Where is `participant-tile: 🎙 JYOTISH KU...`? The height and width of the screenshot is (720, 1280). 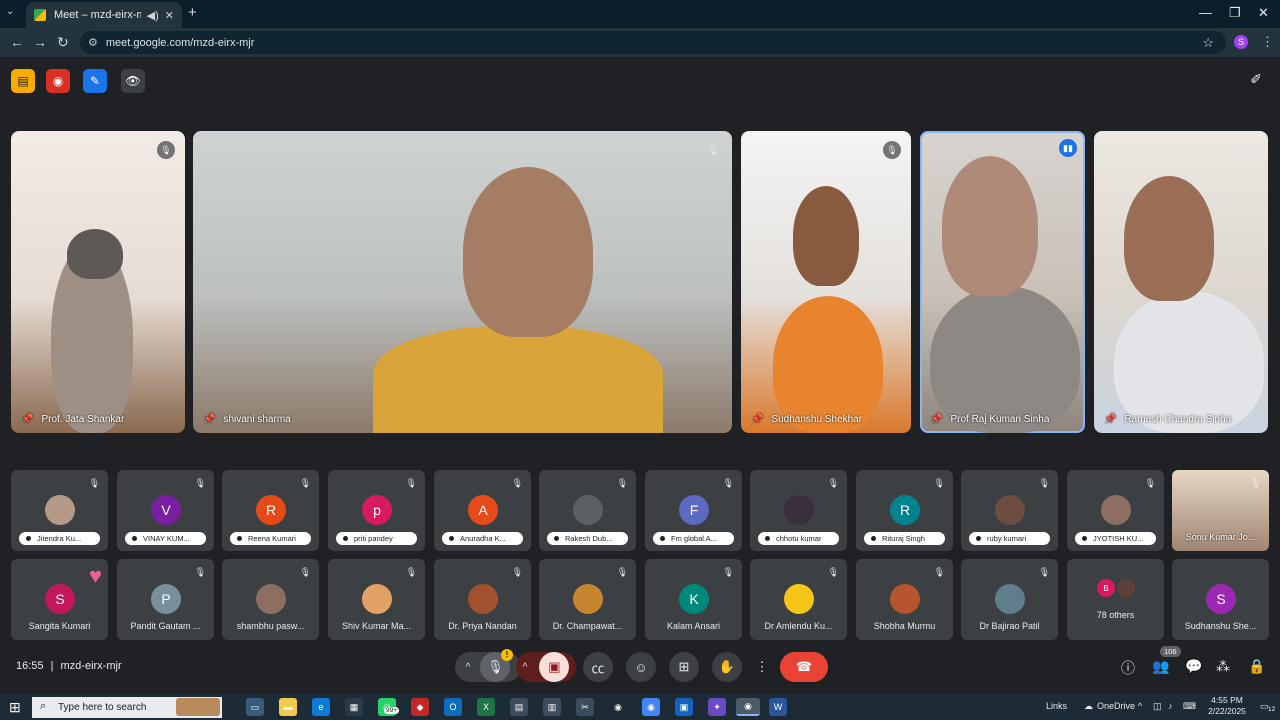 participant-tile: 🎙 JYOTISH KU... is located at coordinates (1115, 510).